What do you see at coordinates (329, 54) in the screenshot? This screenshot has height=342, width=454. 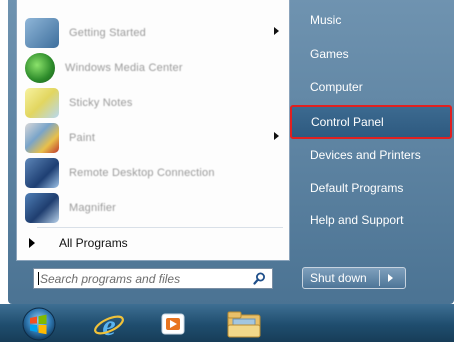 I see `right-item-label: Games` at bounding box center [329, 54].